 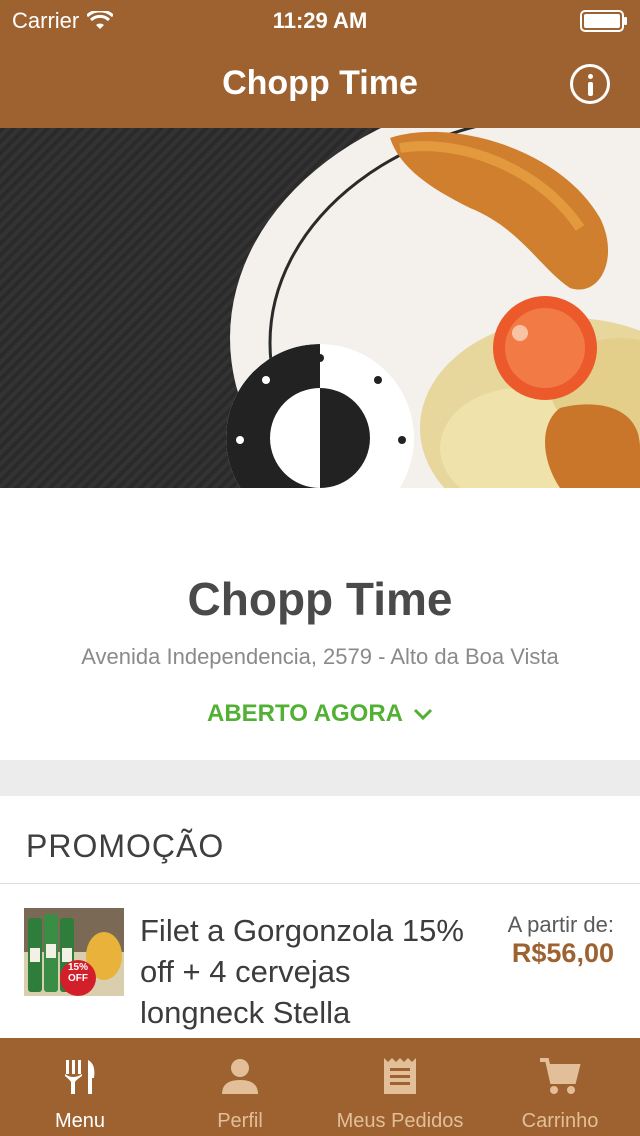 I want to click on promo-section-header: PROMOÇÃO, so click(x=320, y=840).